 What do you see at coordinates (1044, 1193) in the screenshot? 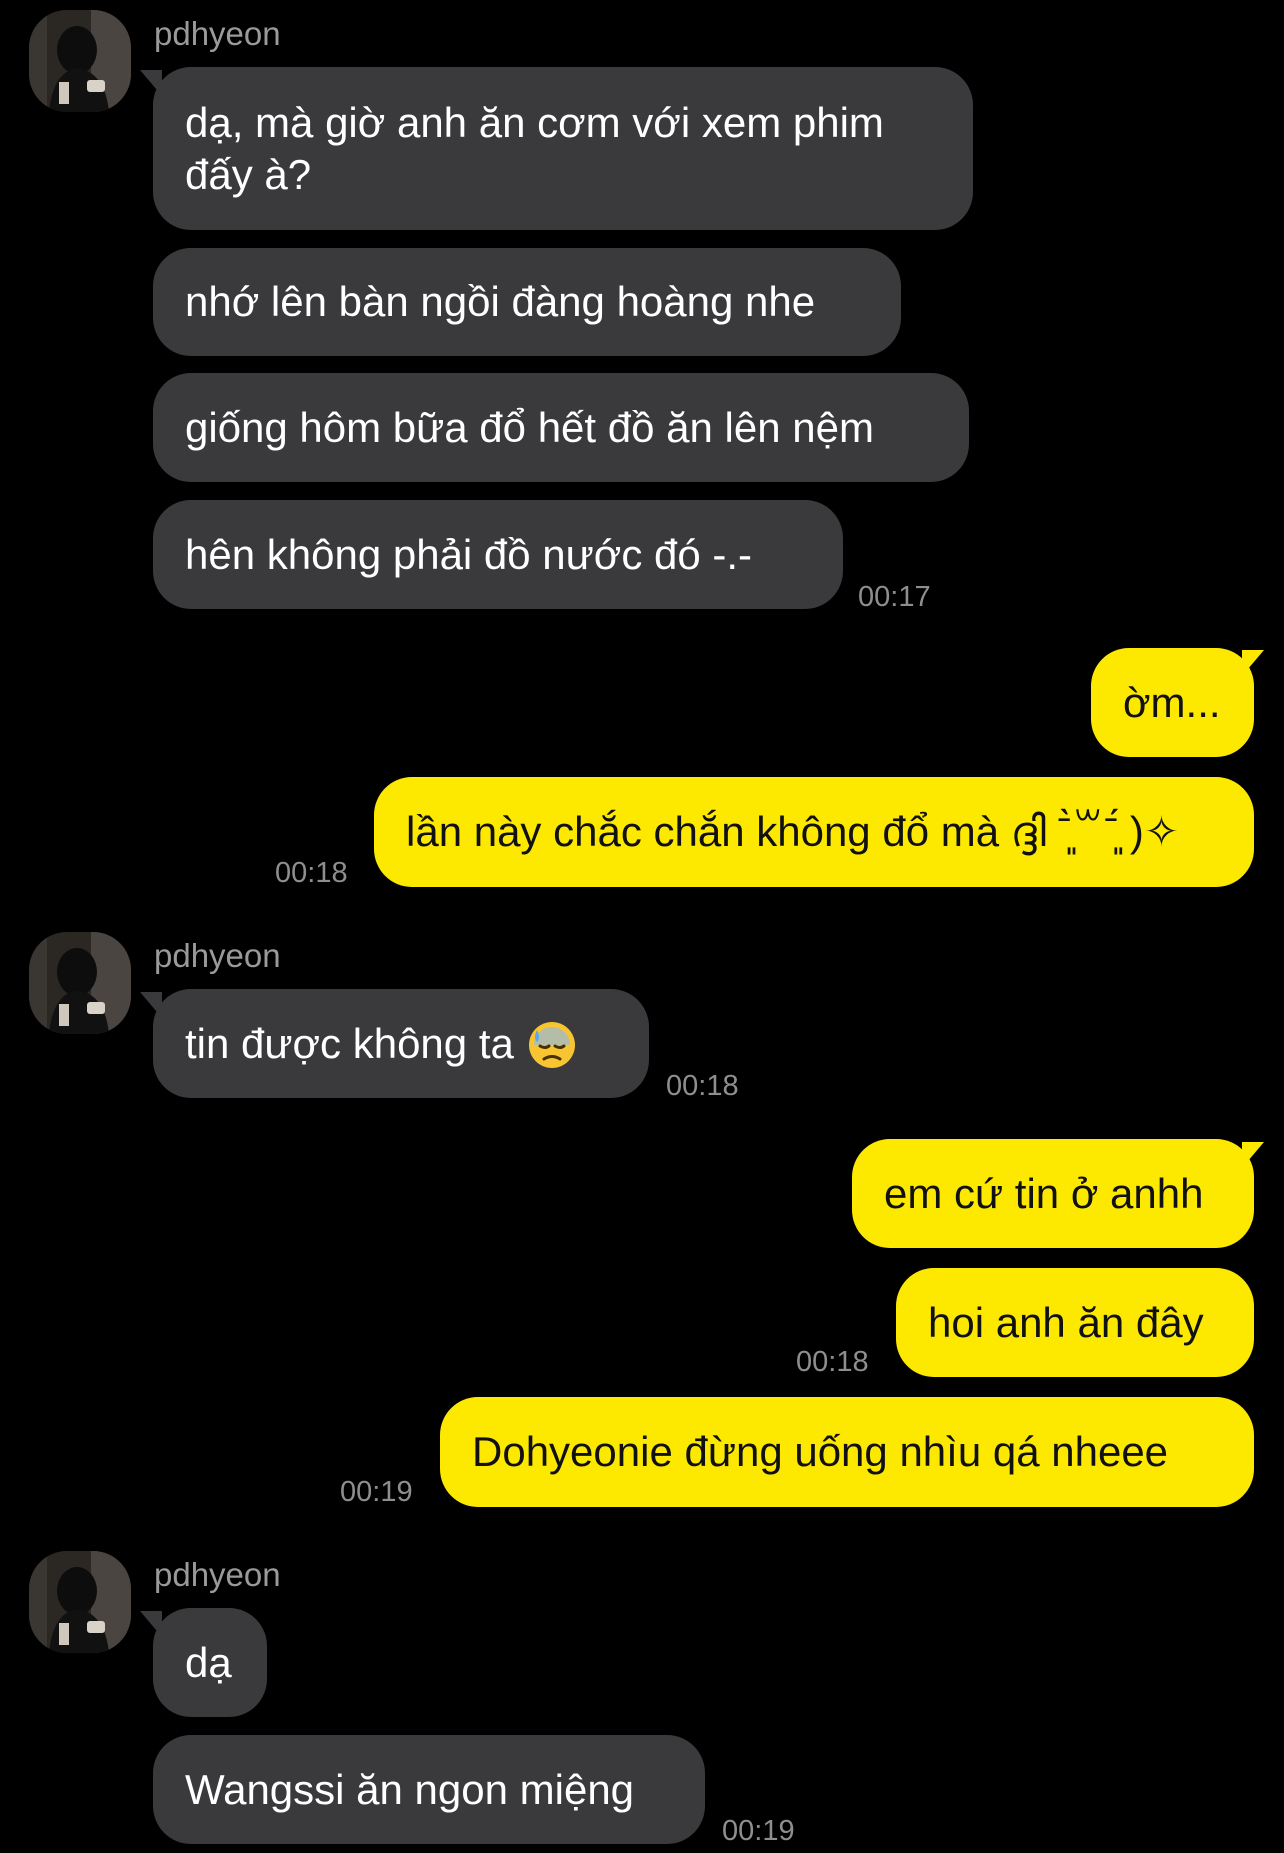
I see `message-text: em cứ tin ở anhh` at bounding box center [1044, 1193].